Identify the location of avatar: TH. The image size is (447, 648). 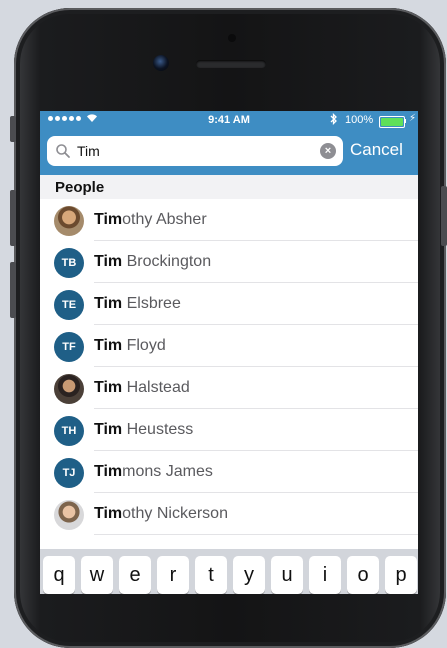
(69, 431).